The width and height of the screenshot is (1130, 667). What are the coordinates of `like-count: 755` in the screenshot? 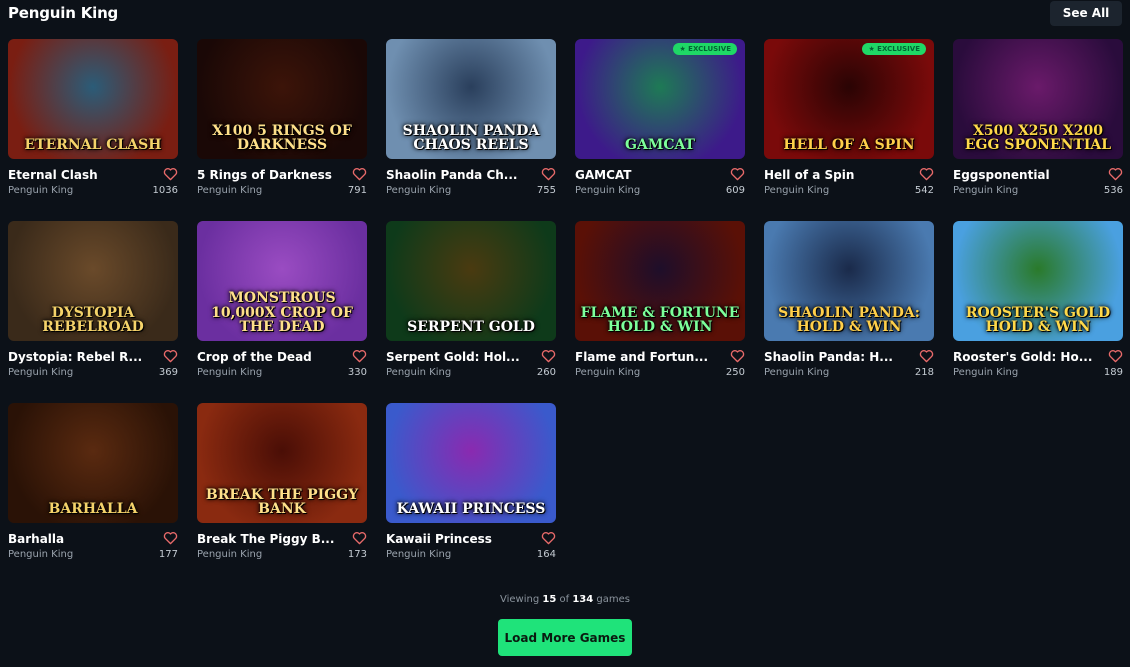 It's located at (546, 190).